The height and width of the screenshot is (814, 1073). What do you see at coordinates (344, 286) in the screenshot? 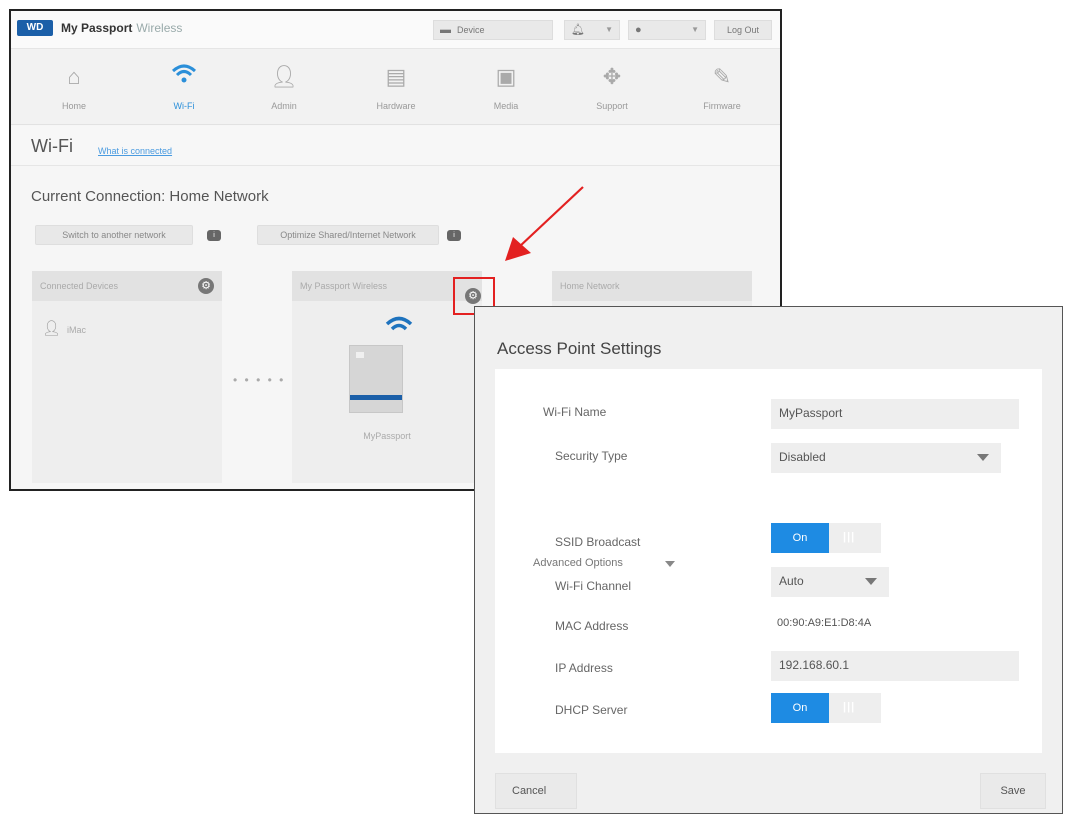
I see `panel-title: My Passport Wireless` at bounding box center [344, 286].